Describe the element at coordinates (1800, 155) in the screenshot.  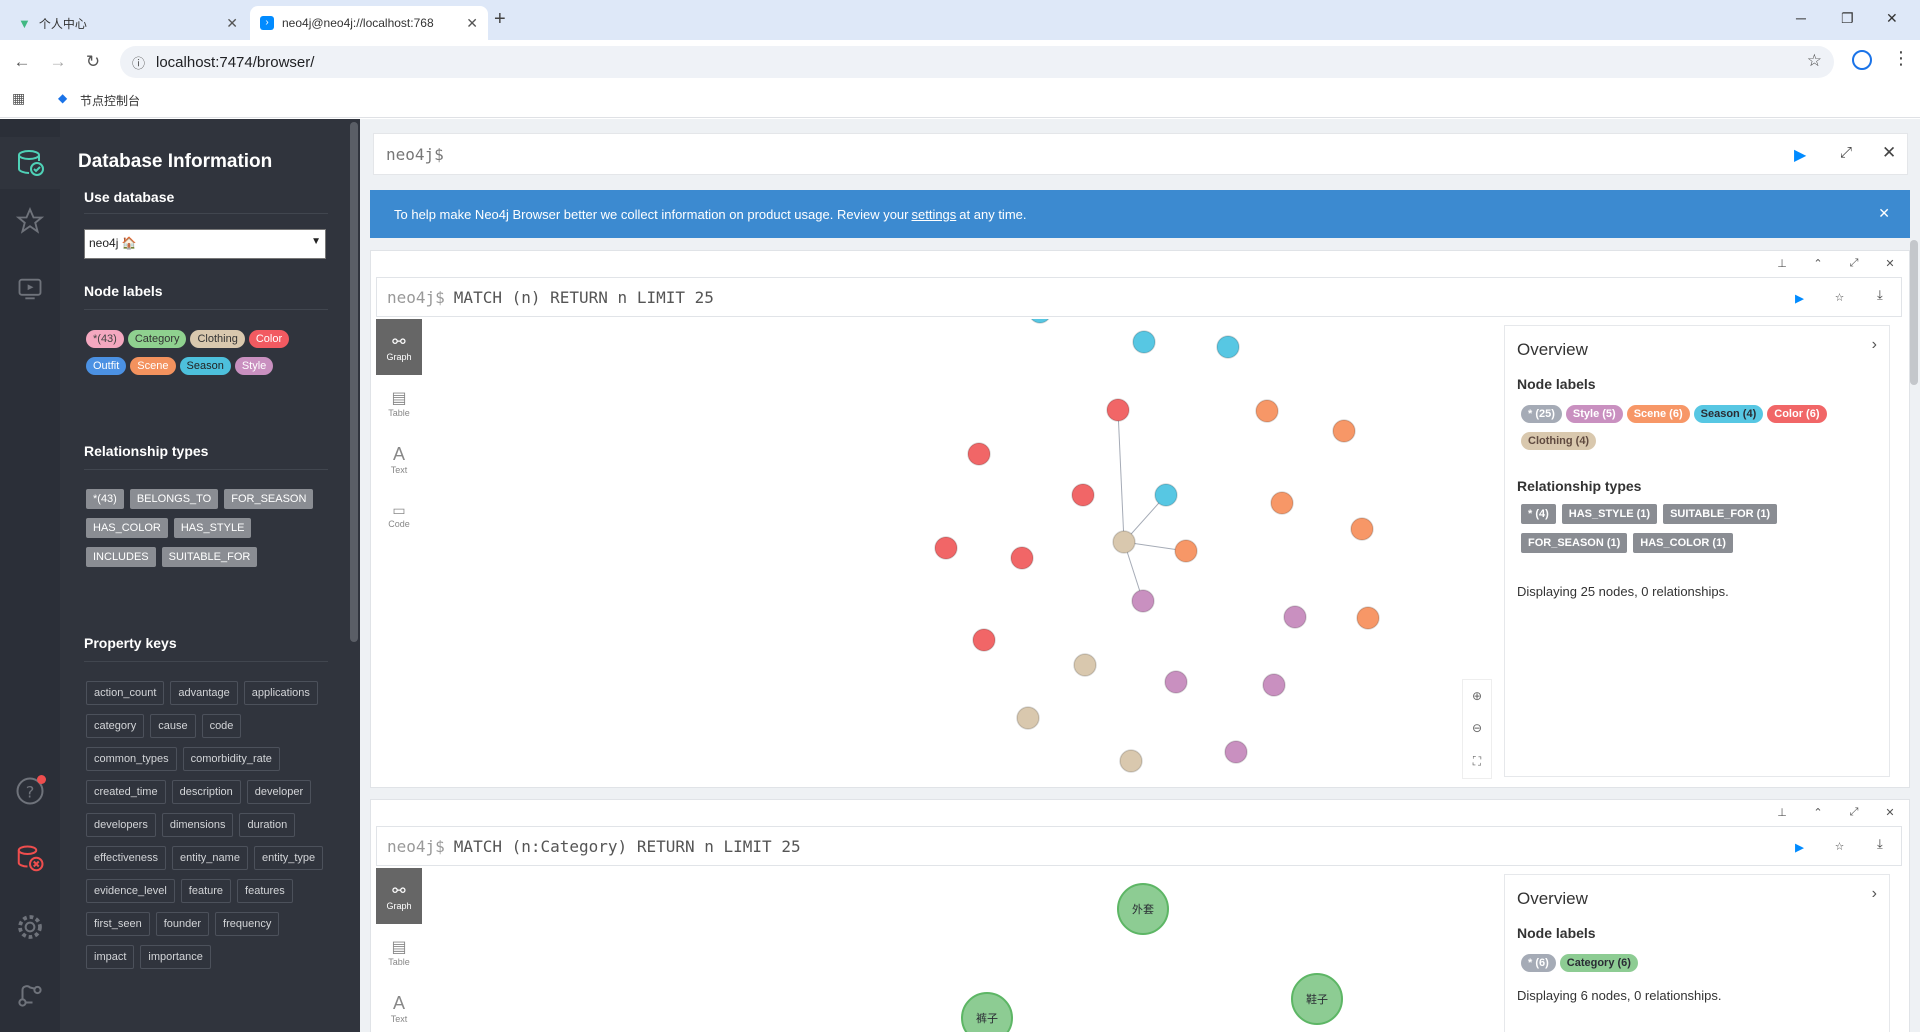
I see `run-play-icon: ▶` at that location.